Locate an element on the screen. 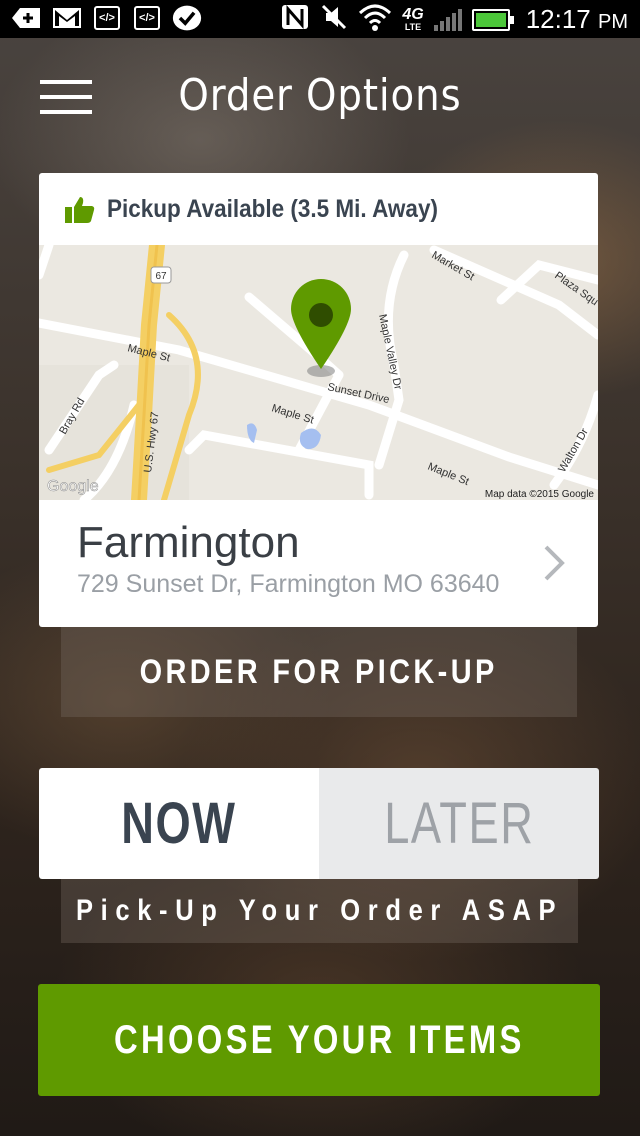 The height and width of the screenshot is (1136, 640). store-address: 729 Sunset Dr, Farmington MO 63640 is located at coordinates (288, 584).